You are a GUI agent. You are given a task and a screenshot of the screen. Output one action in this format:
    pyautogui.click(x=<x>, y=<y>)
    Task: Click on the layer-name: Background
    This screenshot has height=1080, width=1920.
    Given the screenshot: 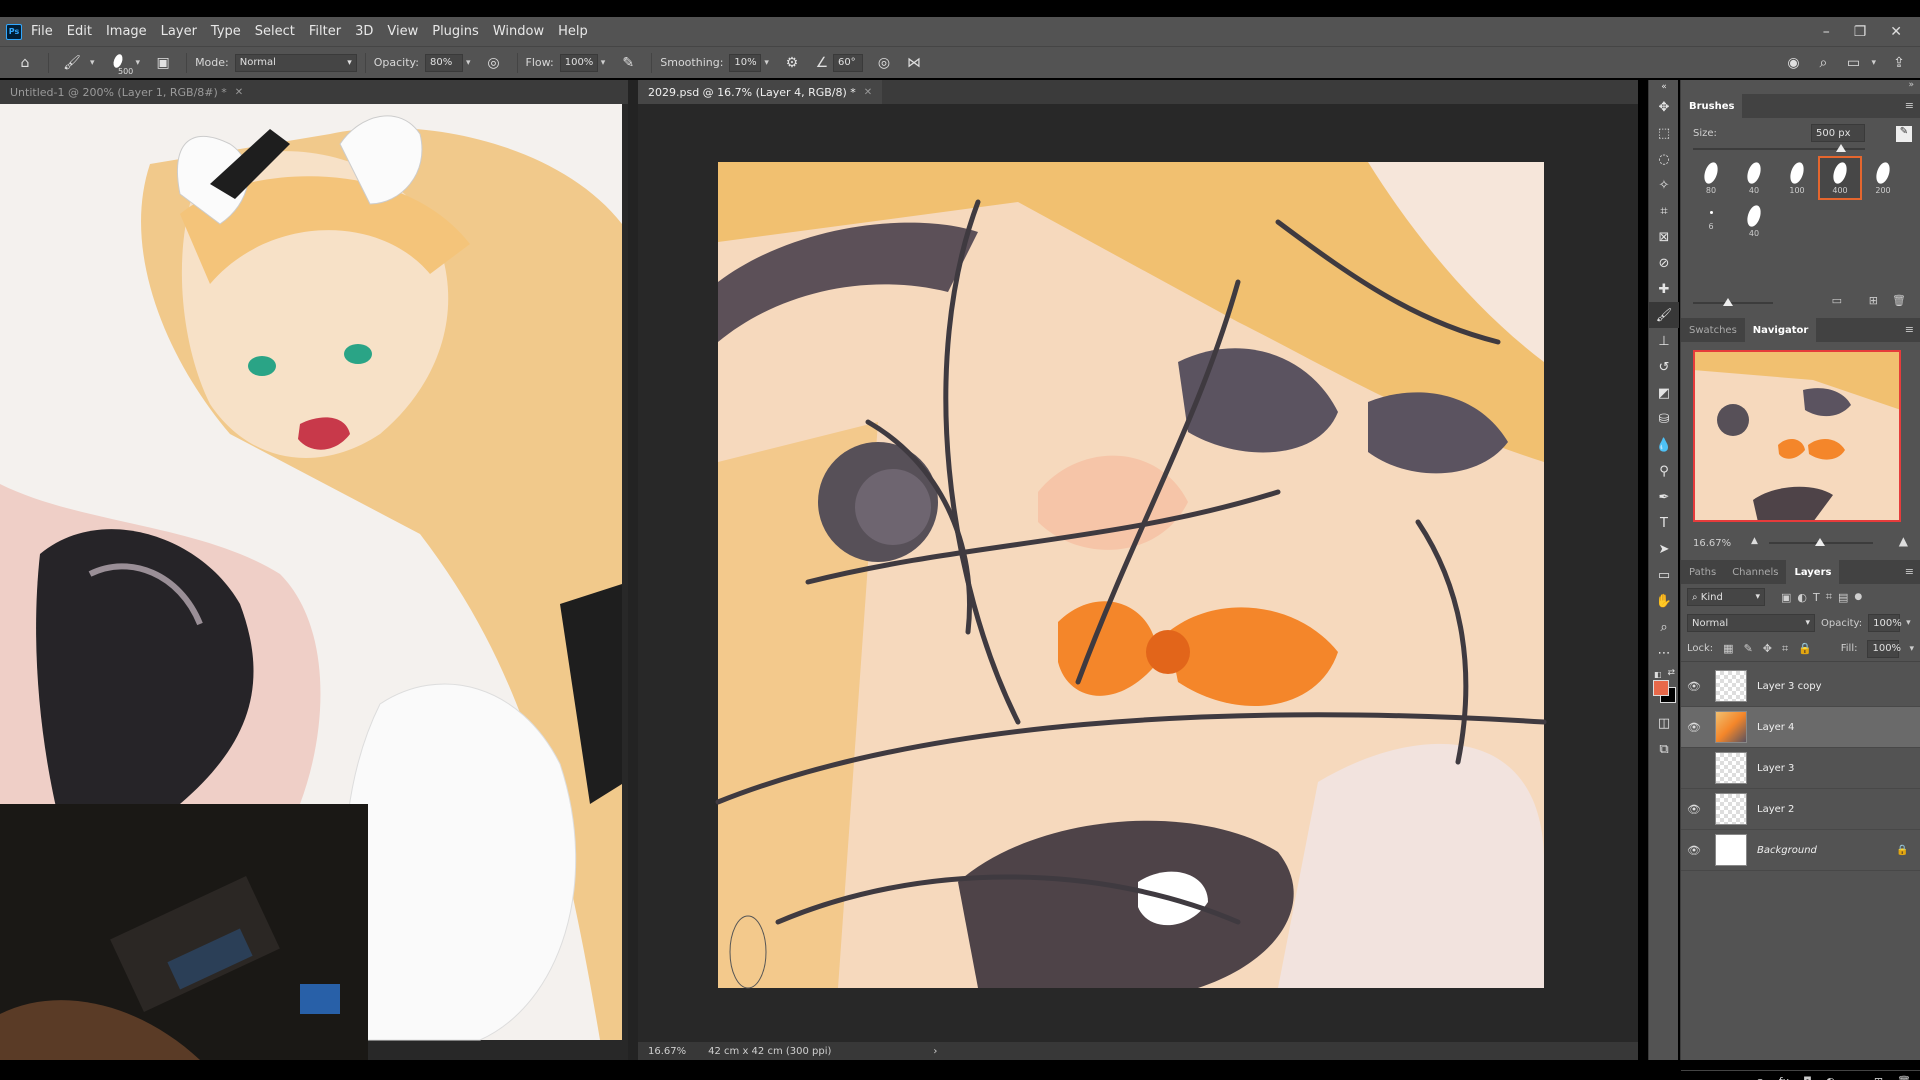 What is the action you would take?
    pyautogui.click(x=1826, y=850)
    